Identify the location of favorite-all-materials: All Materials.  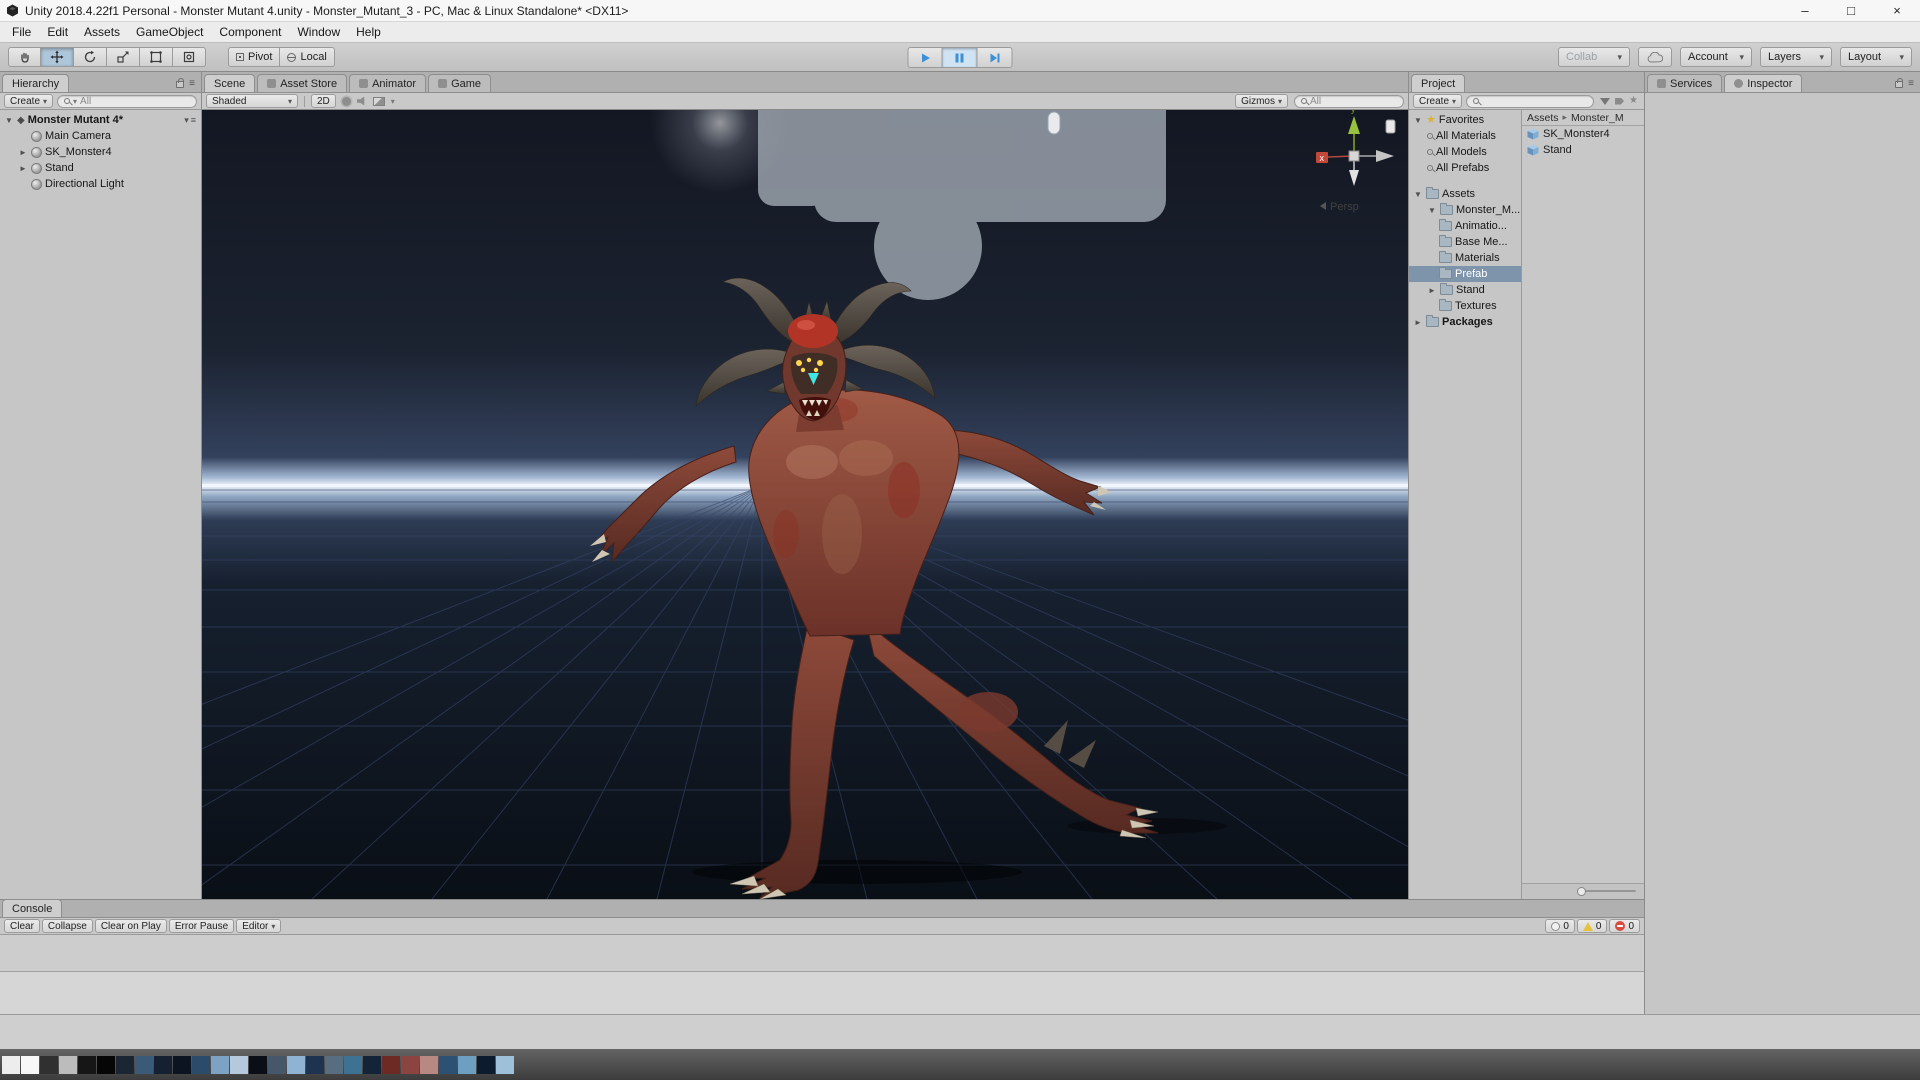
(1465, 136).